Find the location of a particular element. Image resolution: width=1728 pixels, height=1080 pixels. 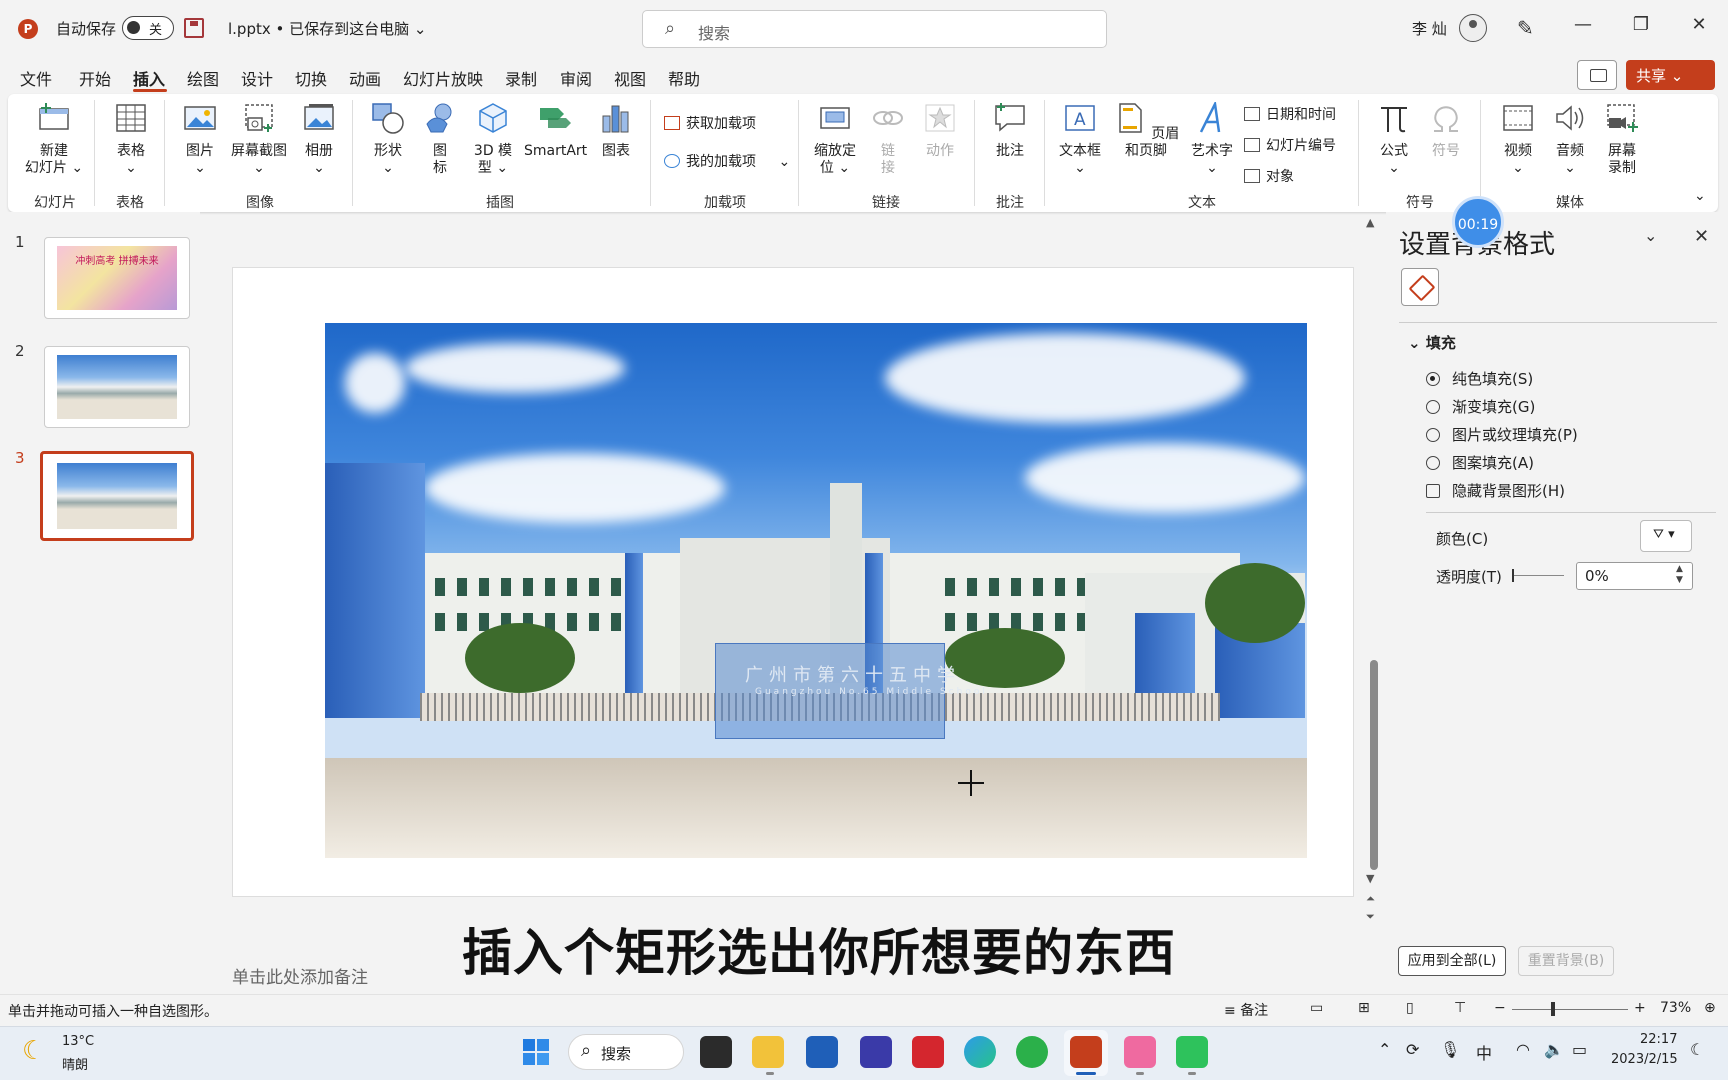

chart-button: 图表 is located at coordinates (616, 131).